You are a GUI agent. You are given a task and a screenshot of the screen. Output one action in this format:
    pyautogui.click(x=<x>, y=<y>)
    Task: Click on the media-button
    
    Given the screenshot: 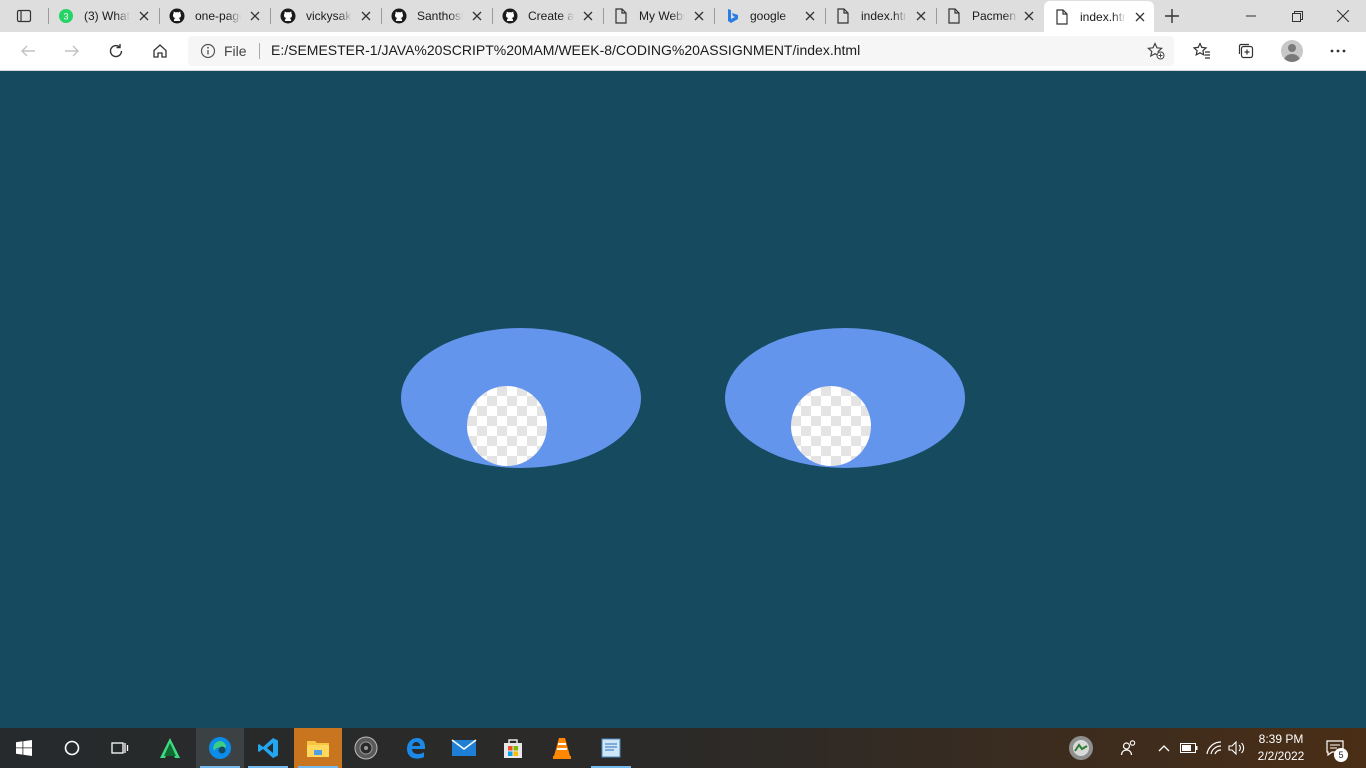 What is the action you would take?
    pyautogui.click(x=366, y=748)
    